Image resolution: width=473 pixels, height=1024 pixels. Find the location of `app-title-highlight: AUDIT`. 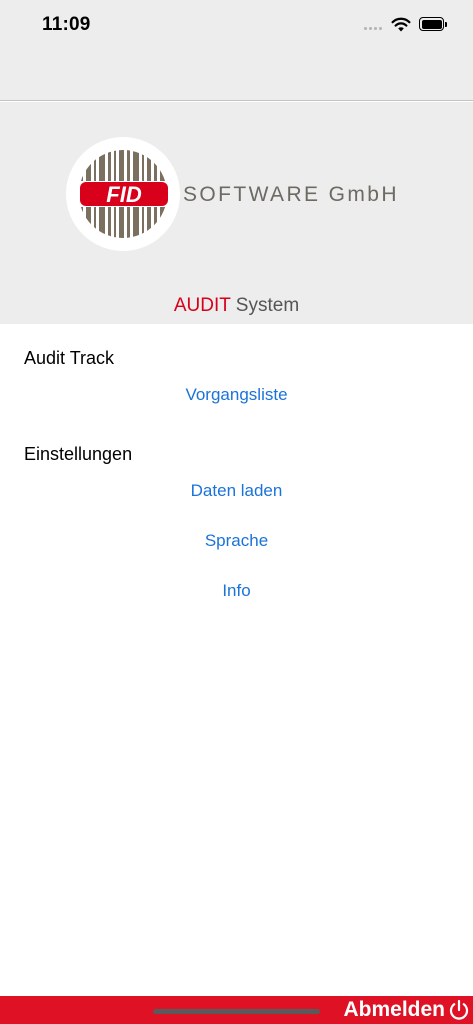

app-title-highlight: AUDIT is located at coordinates (202, 305).